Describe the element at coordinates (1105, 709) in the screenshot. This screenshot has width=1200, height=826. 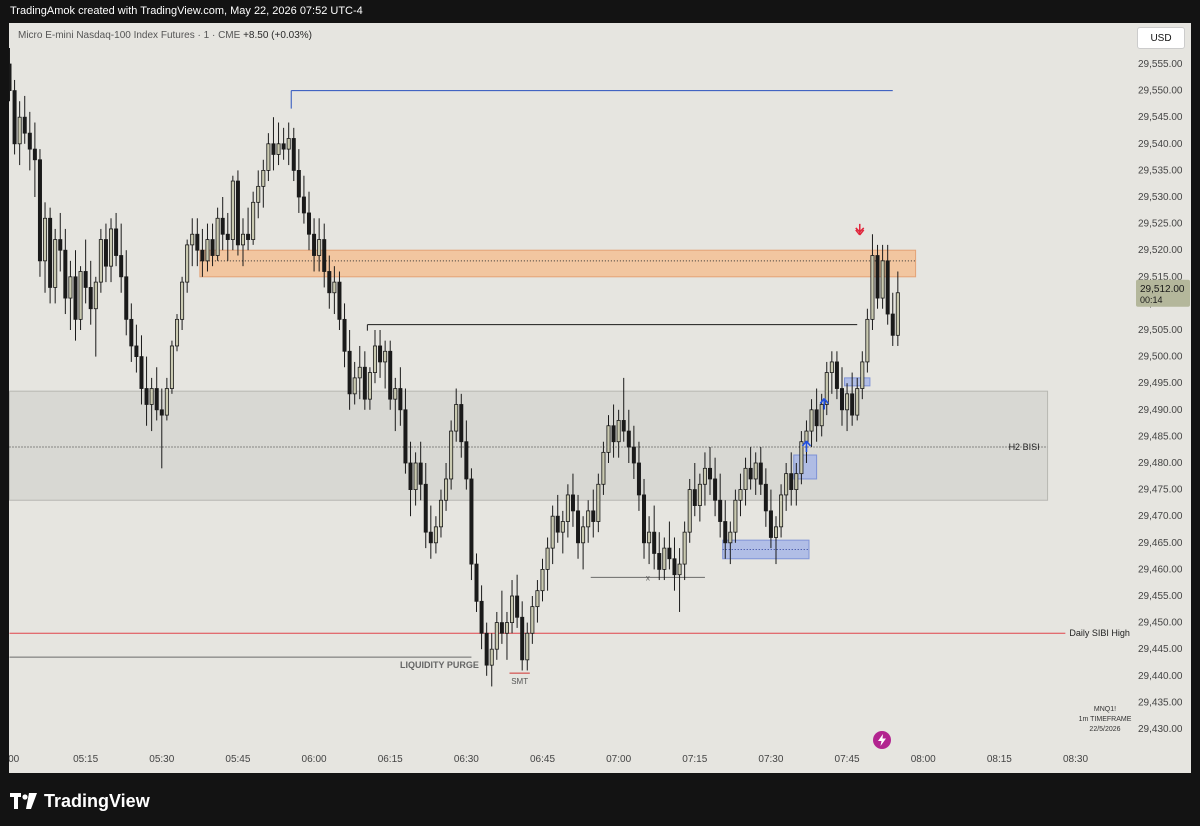
I see `watermark-symbol: MNQ1!` at that location.